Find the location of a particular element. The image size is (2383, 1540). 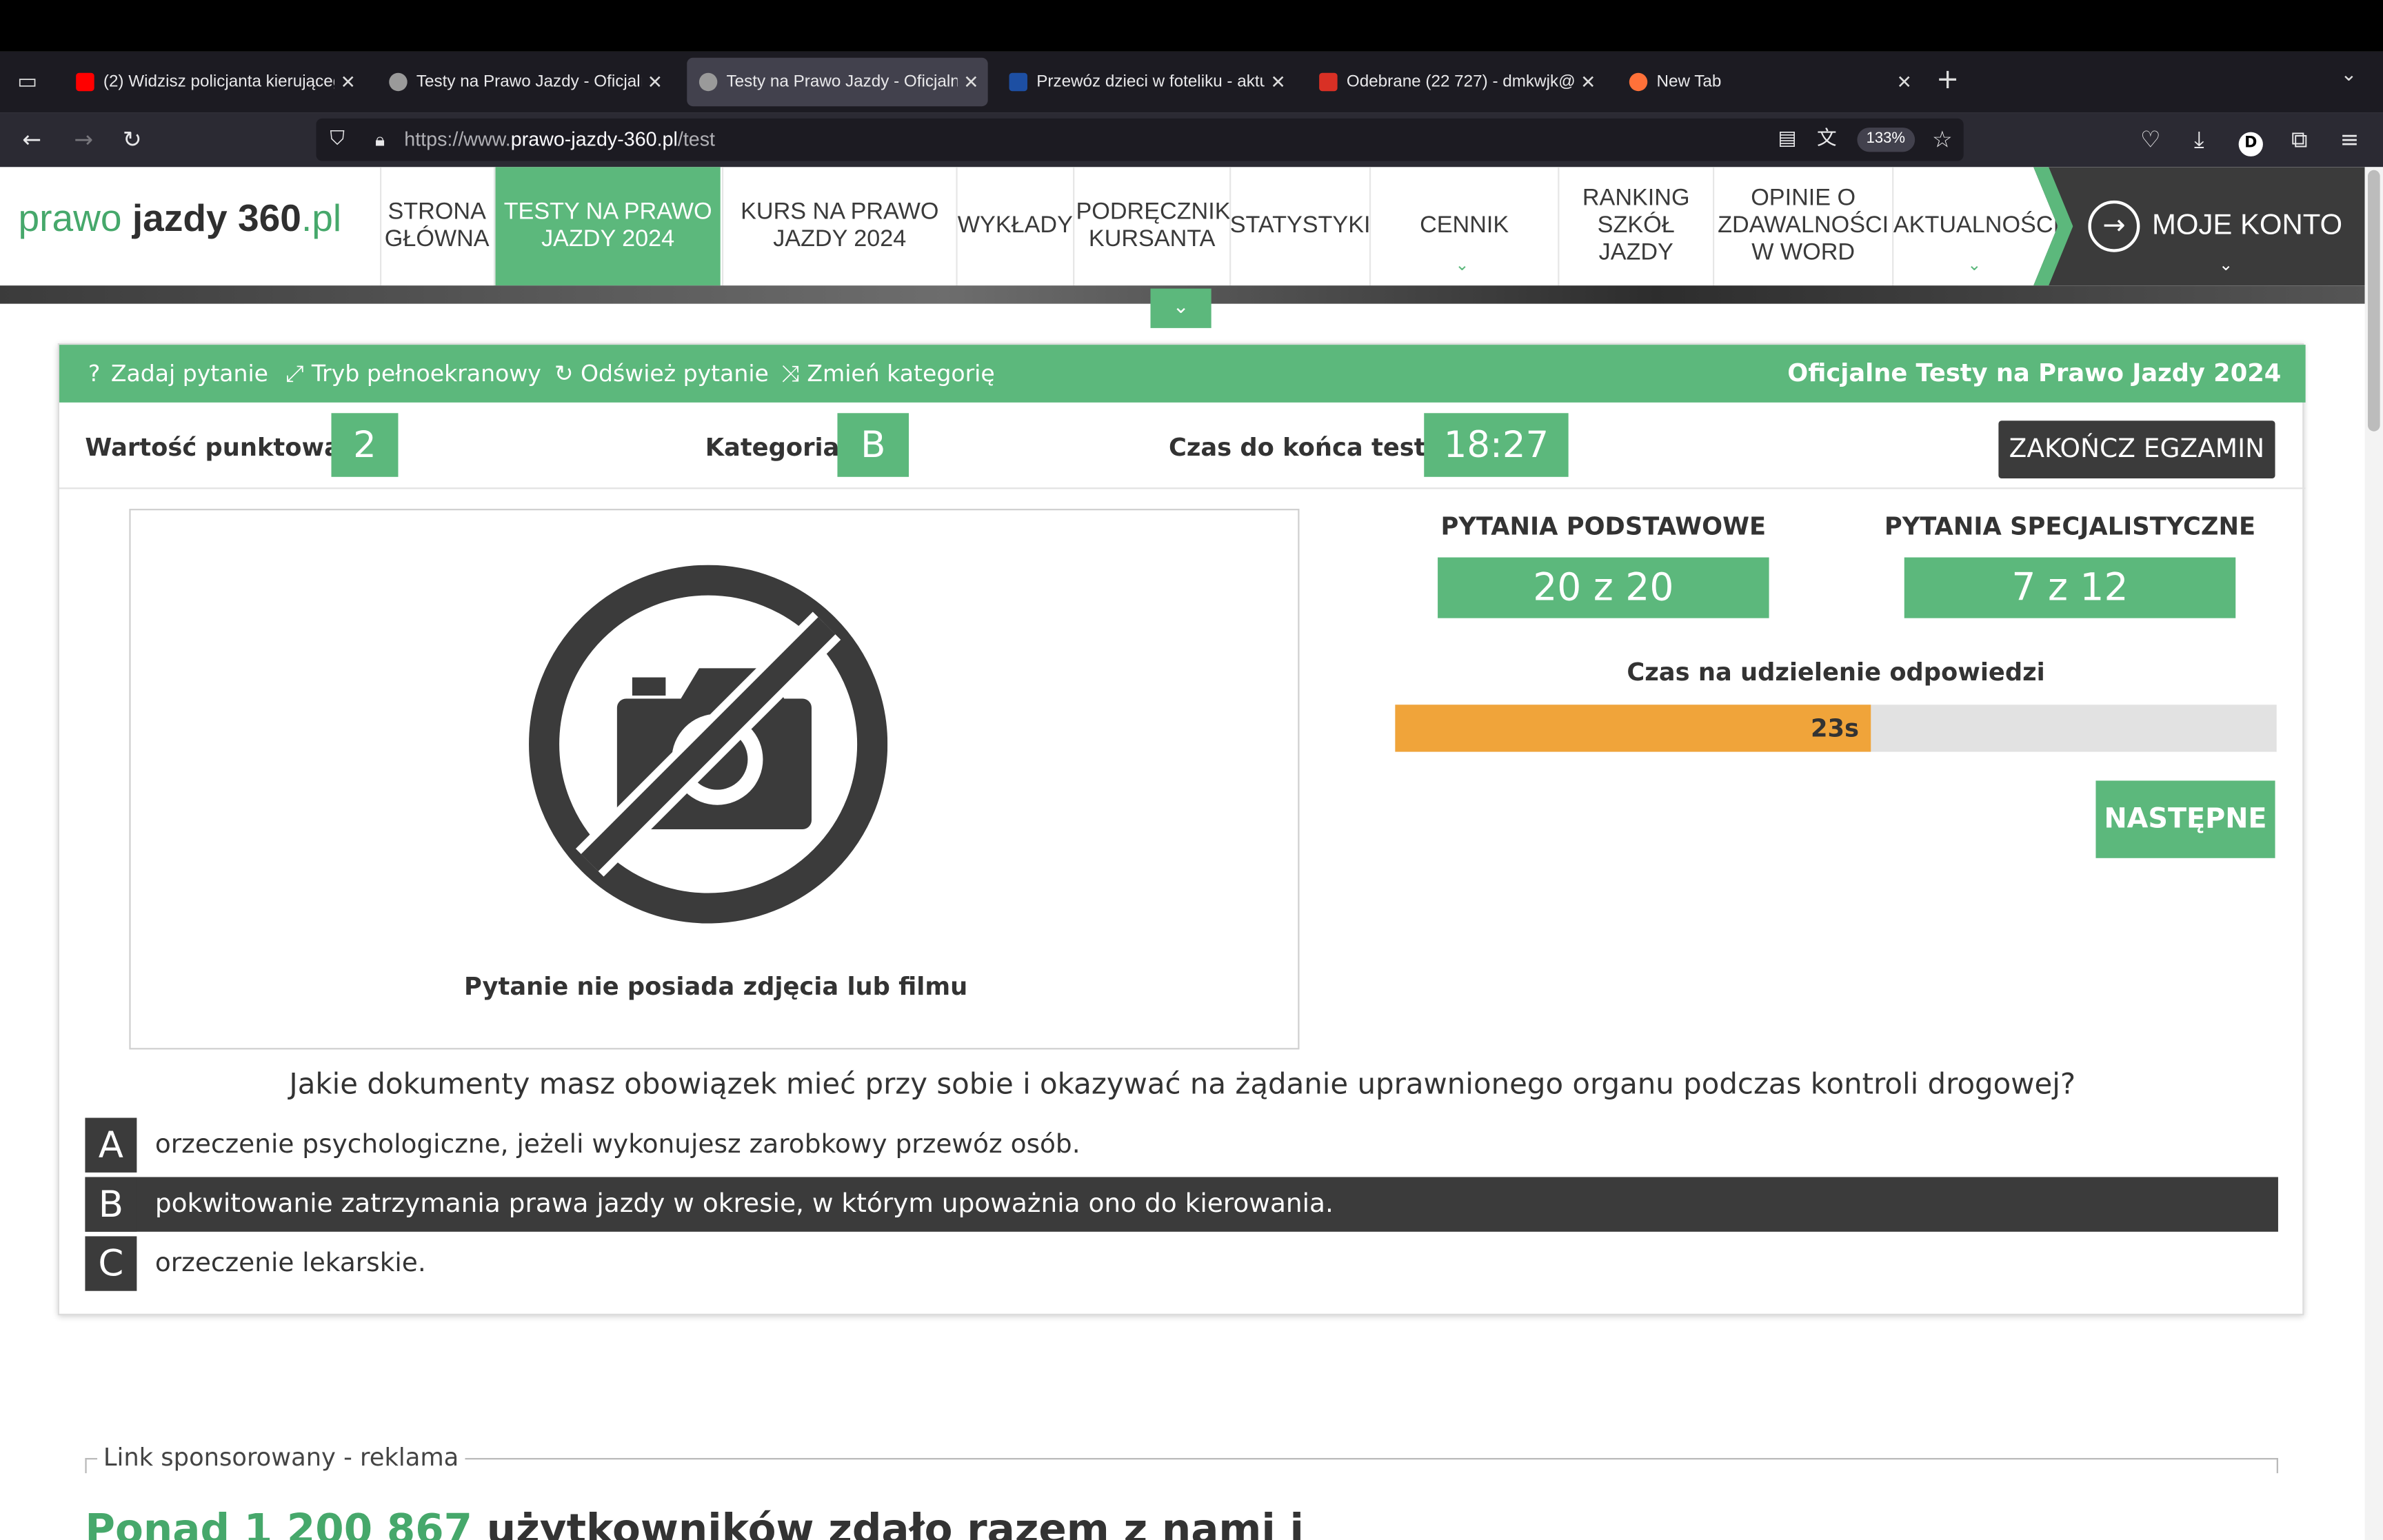

answer-time-fill: 23s is located at coordinates (1633, 729).